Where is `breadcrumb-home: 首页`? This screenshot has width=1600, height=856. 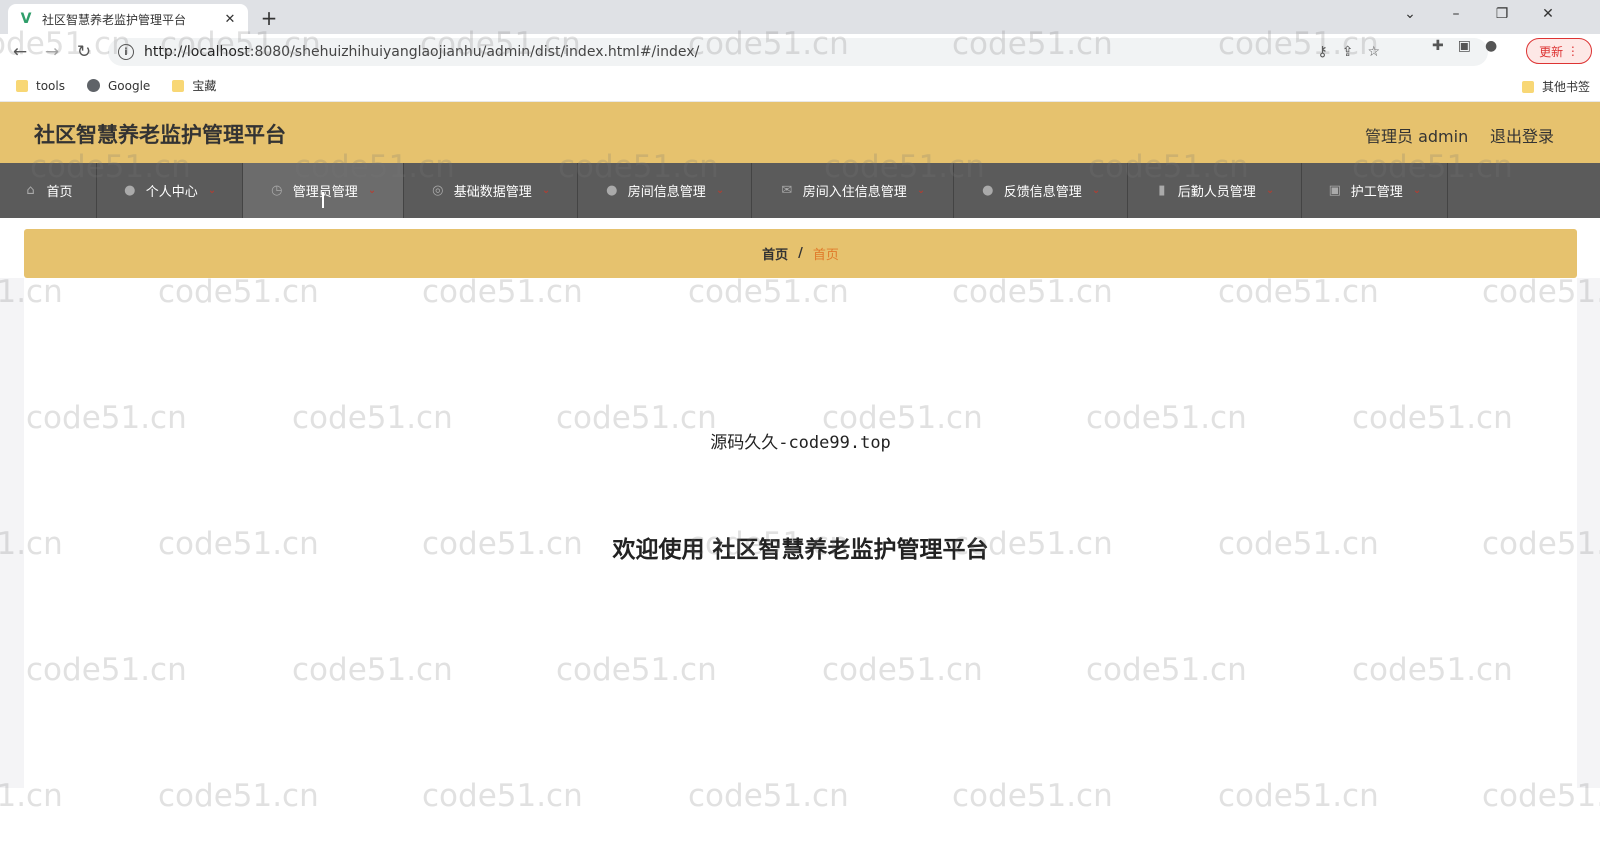
breadcrumb-home: 首页 is located at coordinates (775, 253).